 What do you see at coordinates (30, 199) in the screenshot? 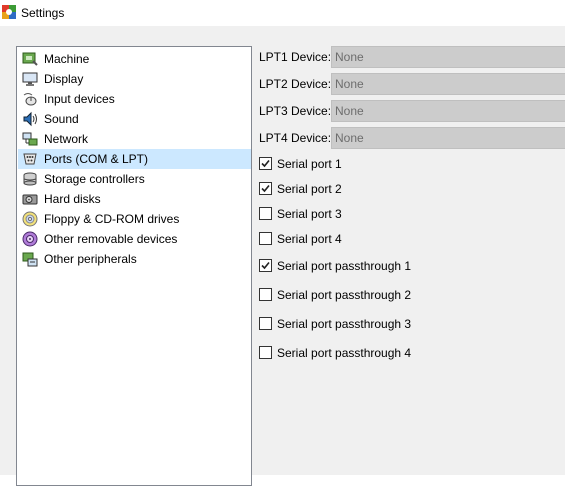
I see `hard-disk-icon` at bounding box center [30, 199].